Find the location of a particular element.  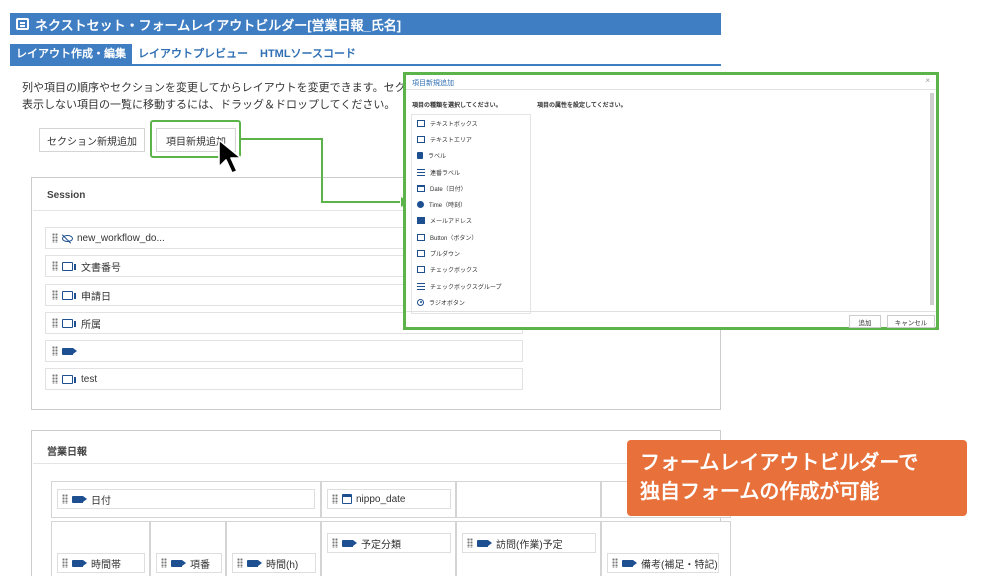

checkbox-group-icon is located at coordinates (421, 286).